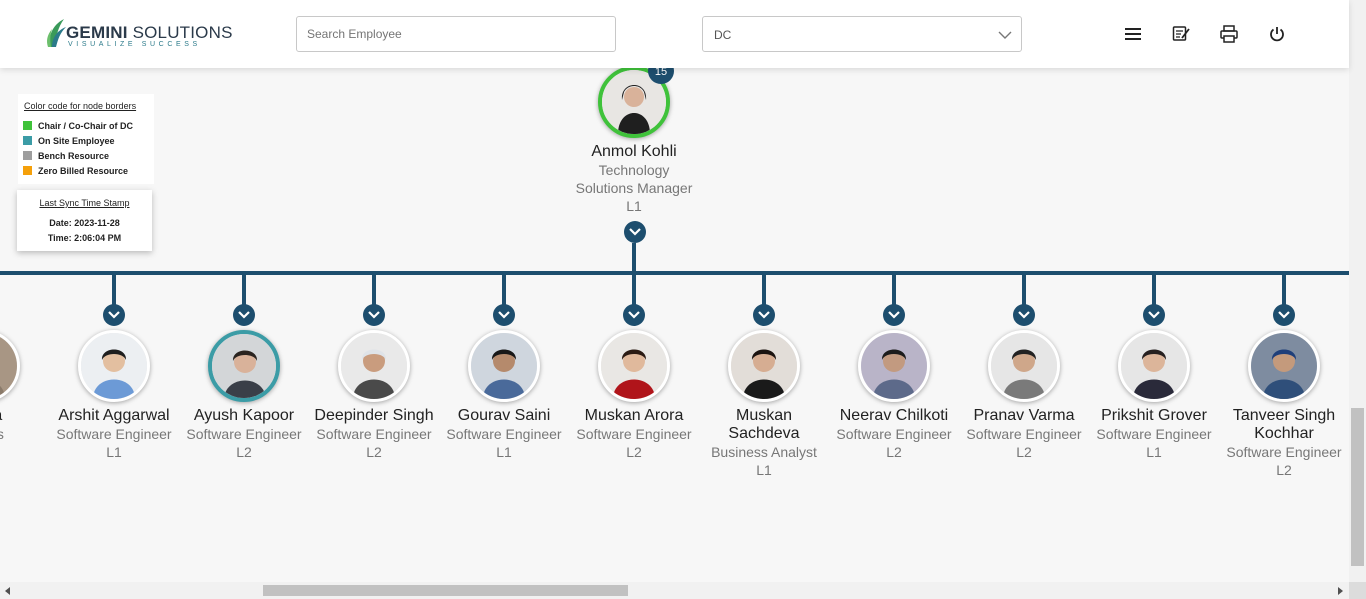 Image resolution: width=1366 pixels, height=599 pixels. I want to click on root-title-line2: Solutions Manager, so click(634, 188).